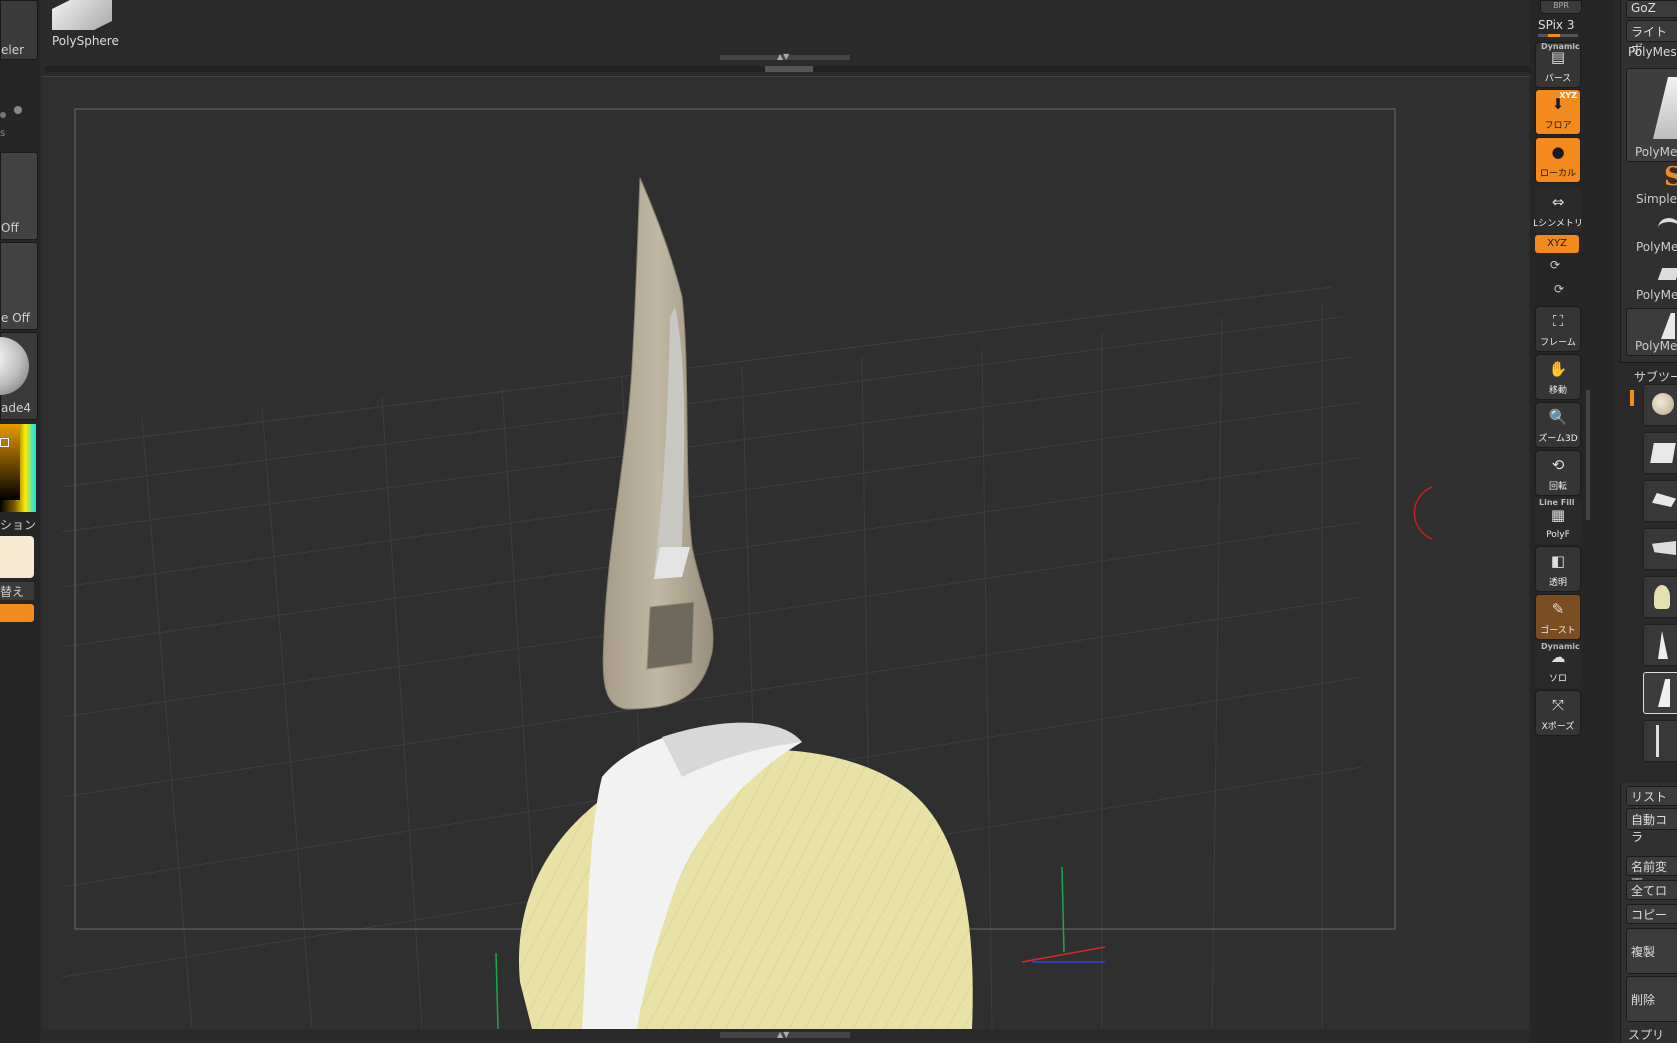 The width and height of the screenshot is (1677, 1043). Describe the element at coordinates (1568, 95) in the screenshot. I see `floor-xyz-label: XYZ` at that location.